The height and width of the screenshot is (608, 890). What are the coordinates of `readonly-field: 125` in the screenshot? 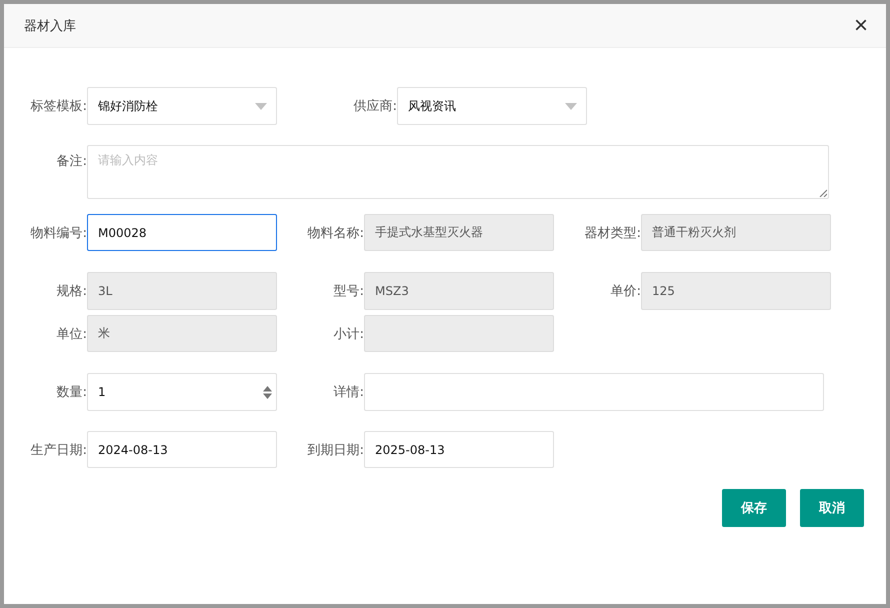 It's located at (736, 291).